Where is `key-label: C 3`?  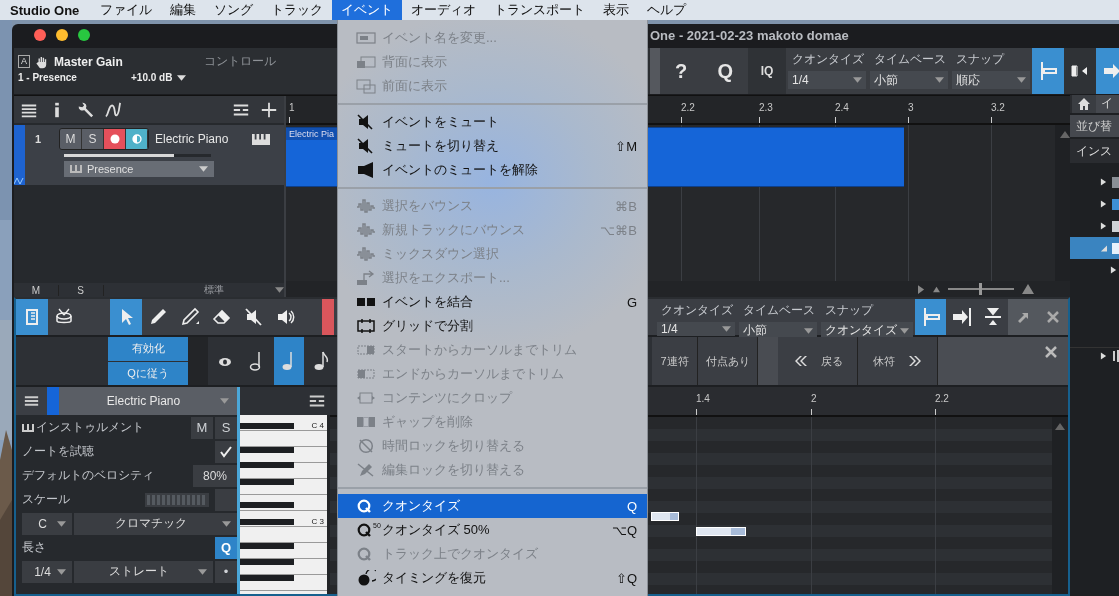
key-label: C 3 is located at coordinates (317, 521).